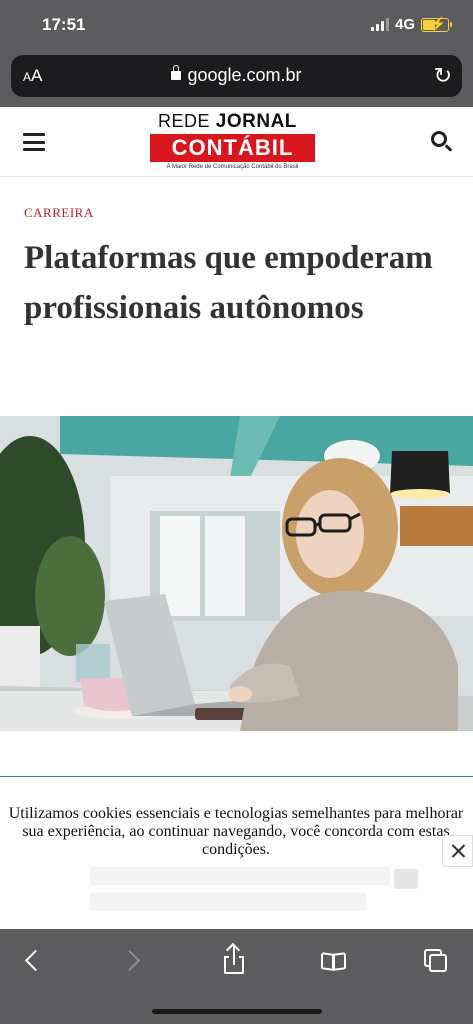 This screenshot has width=473, height=1024. What do you see at coordinates (227, 121) in the screenshot?
I see `logo-top-line: REDE JORNAL` at bounding box center [227, 121].